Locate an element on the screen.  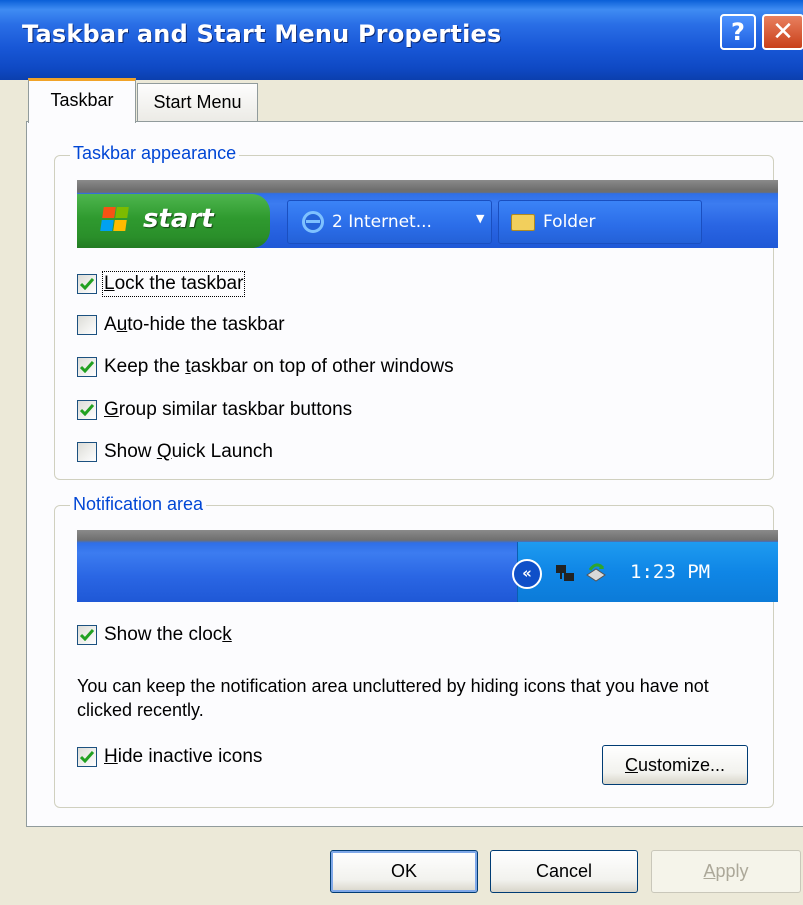
start-label: start is located at coordinates (178, 219).